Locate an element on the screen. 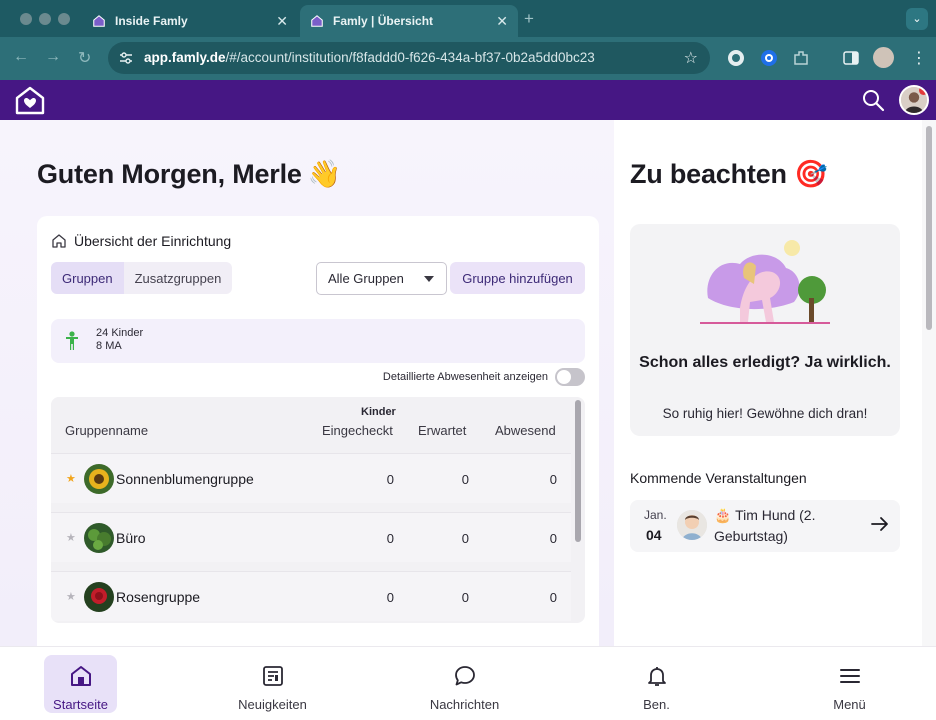 This screenshot has height=720, width=936. segment-extra-groups: Zusatzgruppen is located at coordinates (178, 278).